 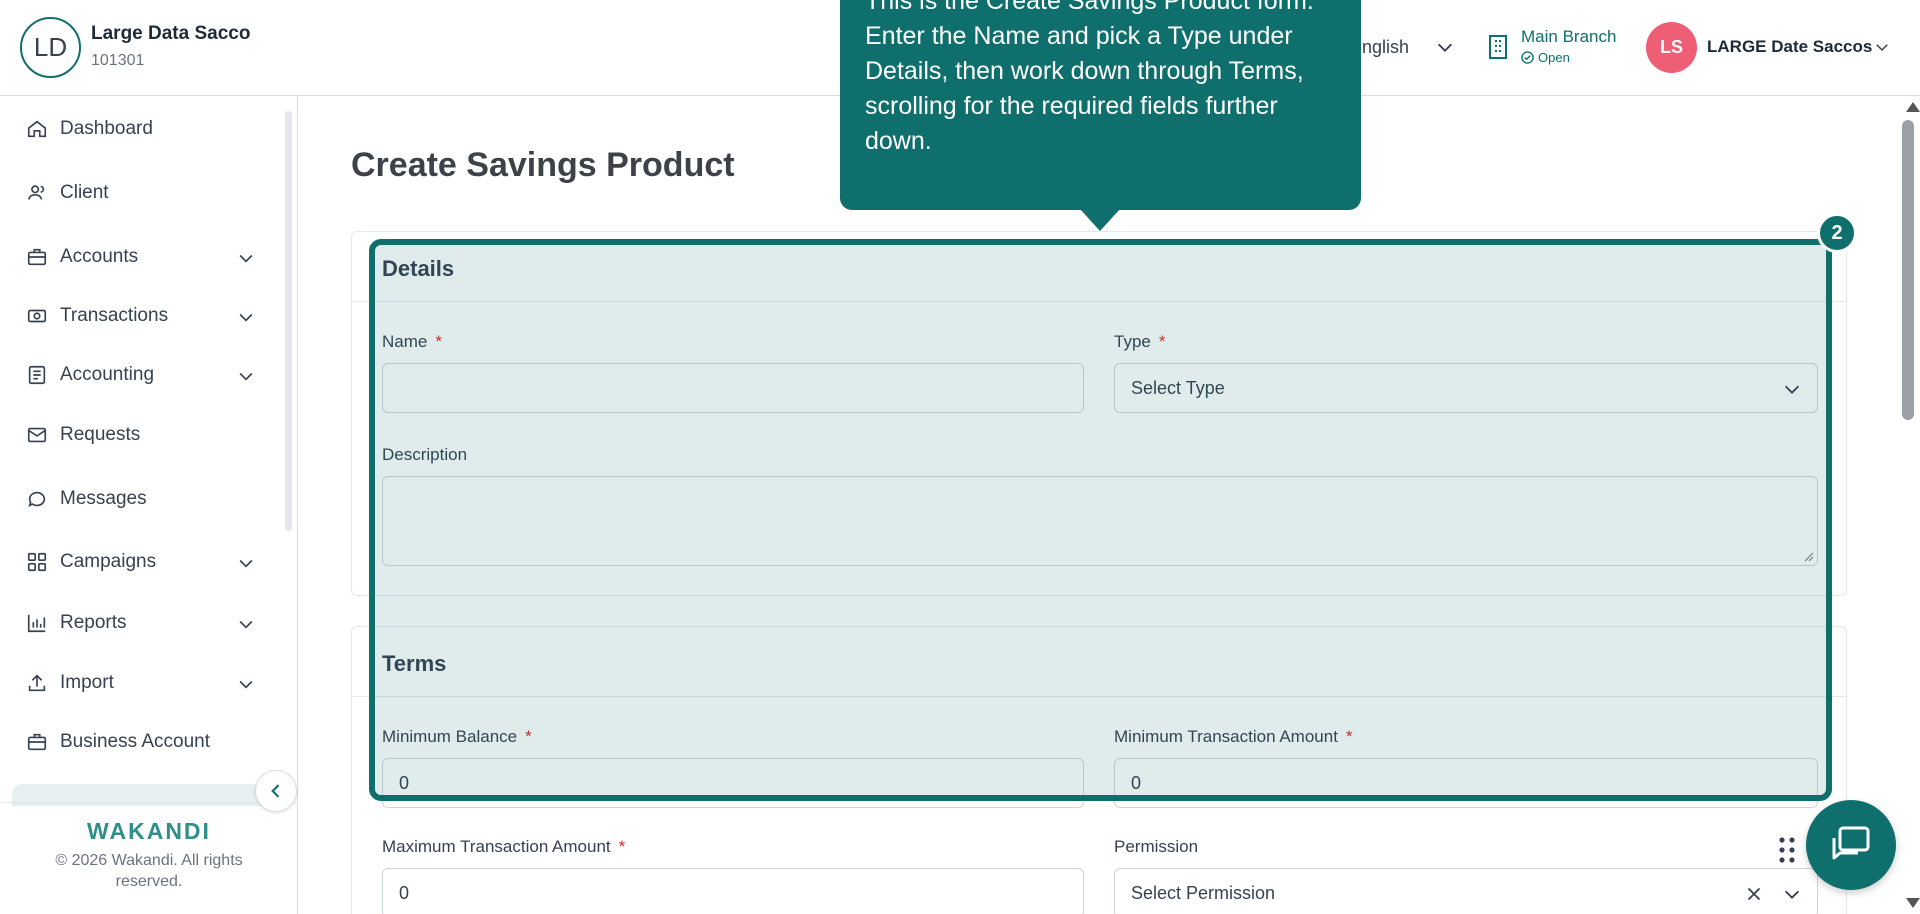 I want to click on branch-status: Open, so click(x=1545, y=57).